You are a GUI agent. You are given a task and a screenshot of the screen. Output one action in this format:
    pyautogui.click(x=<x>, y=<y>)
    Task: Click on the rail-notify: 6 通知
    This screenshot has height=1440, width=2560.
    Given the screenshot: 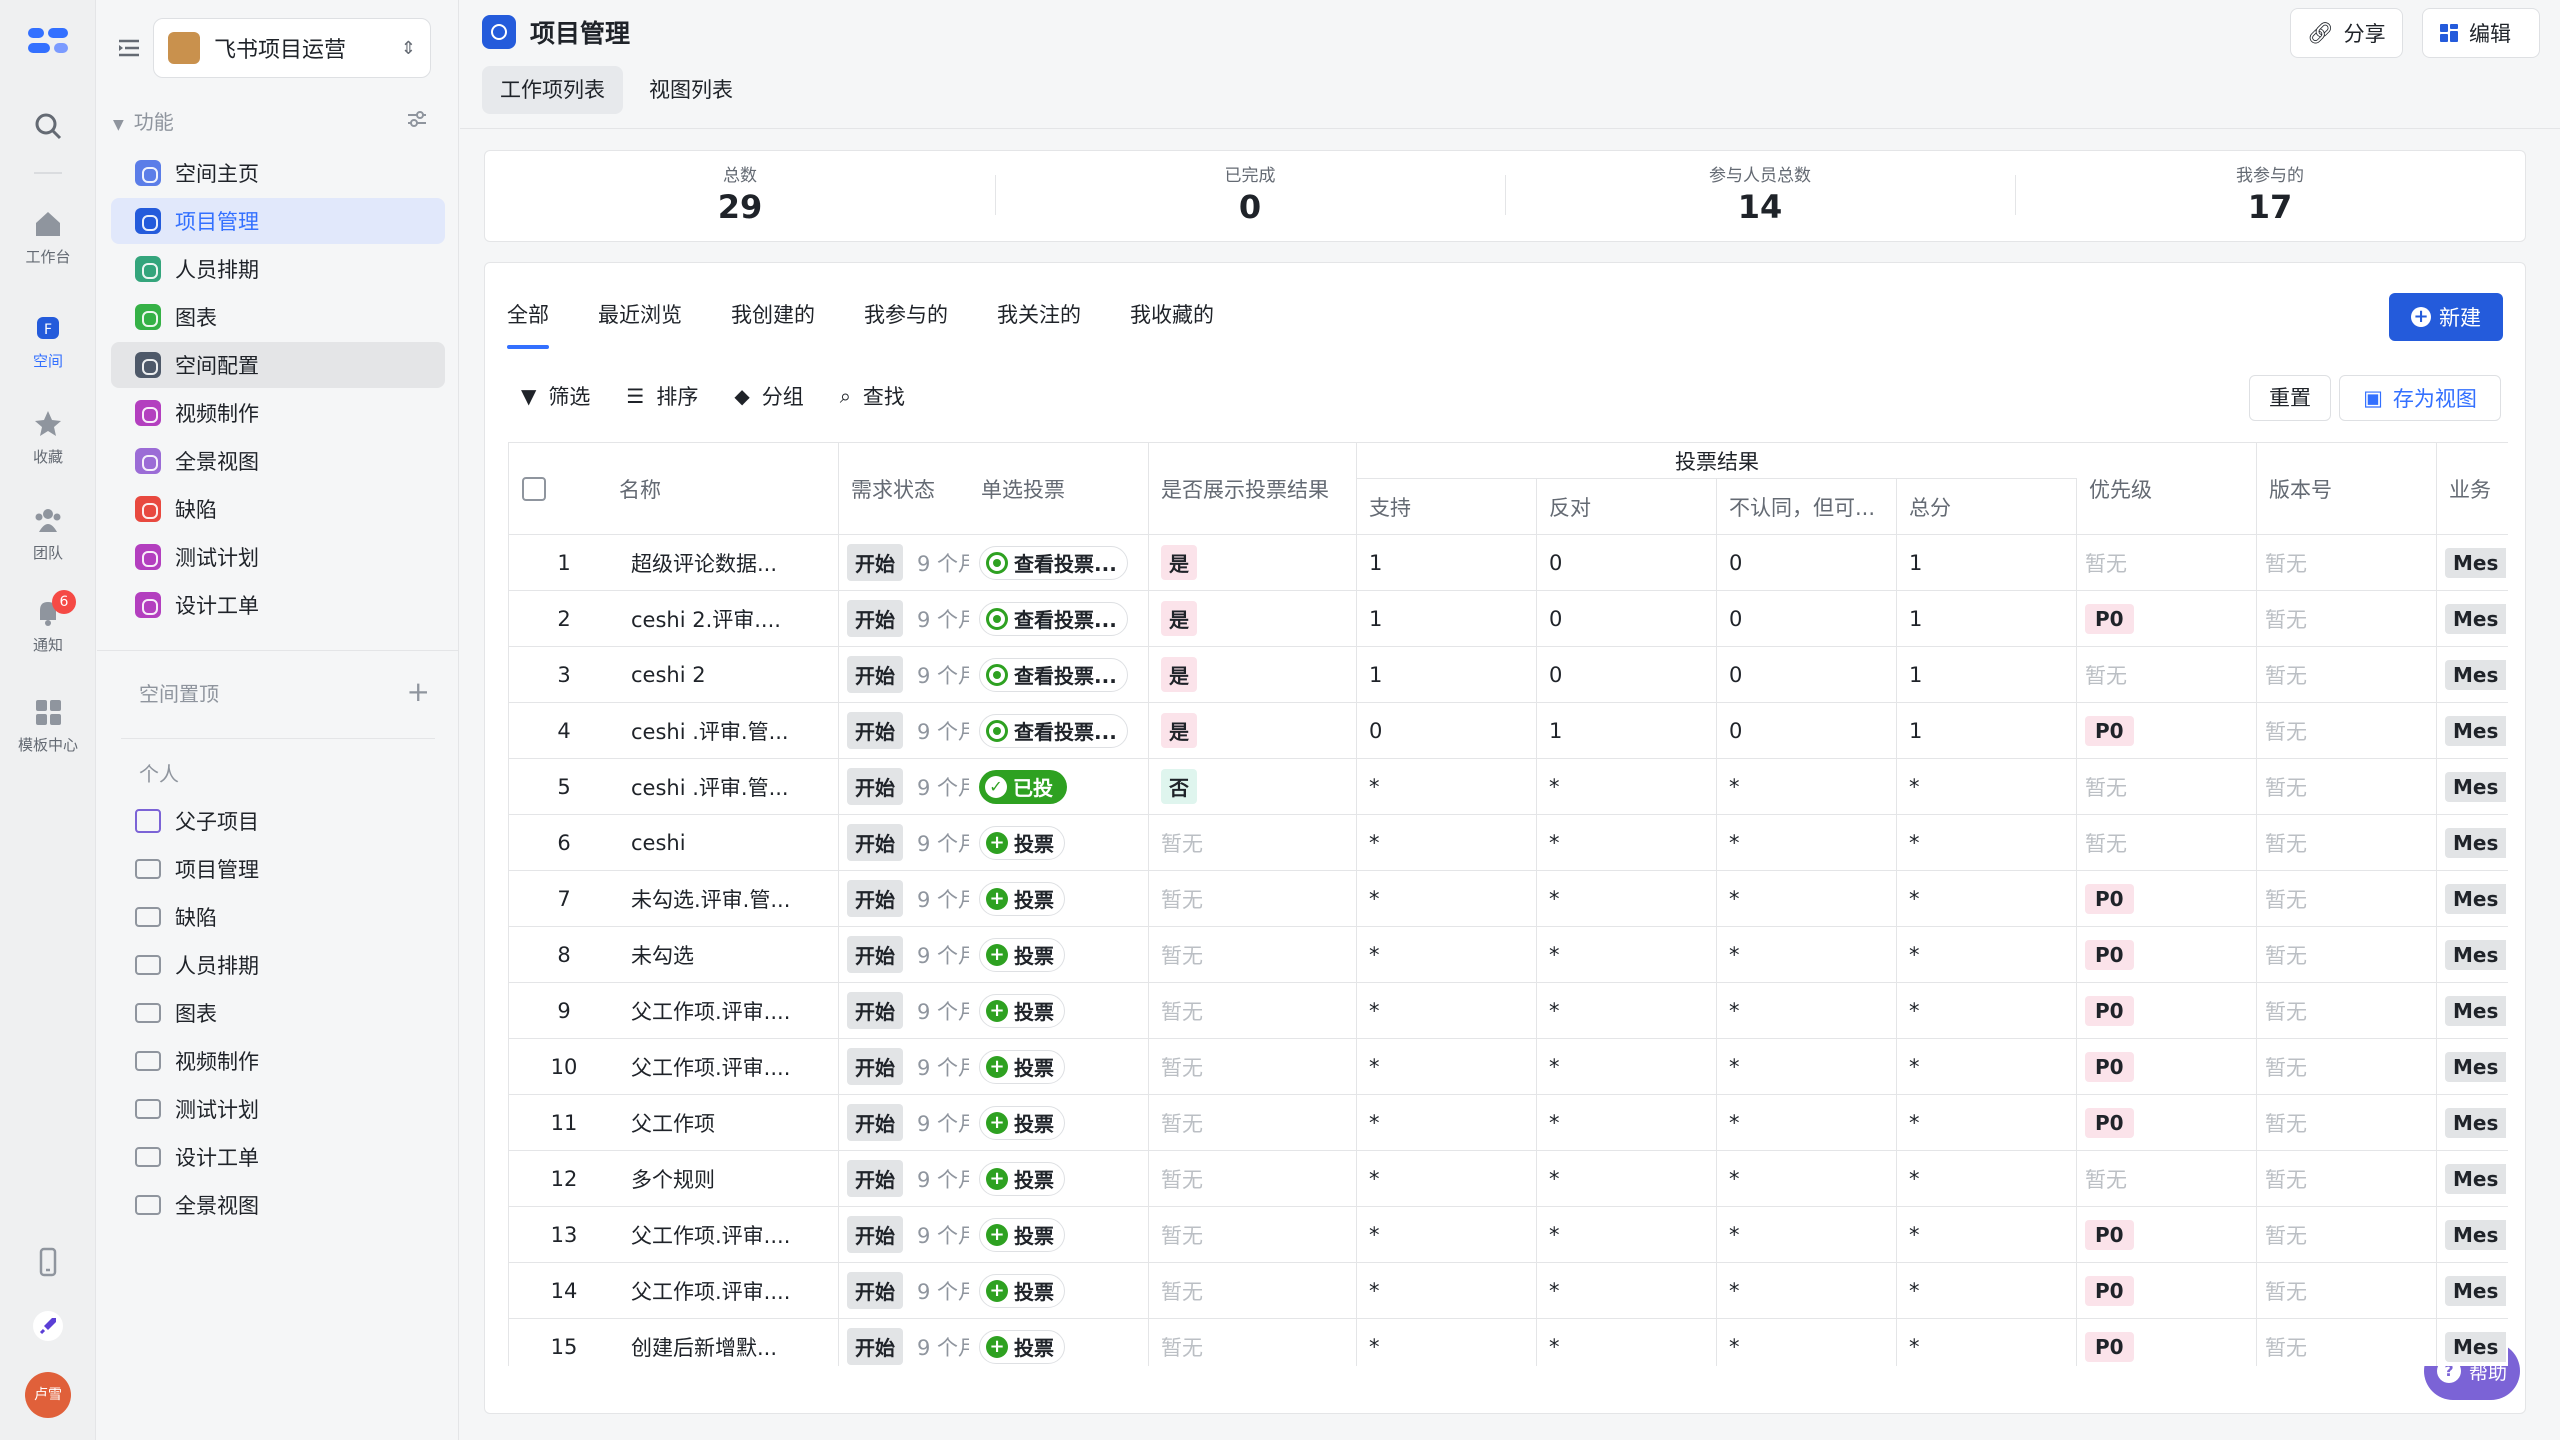 What is the action you would take?
    pyautogui.click(x=48, y=622)
    